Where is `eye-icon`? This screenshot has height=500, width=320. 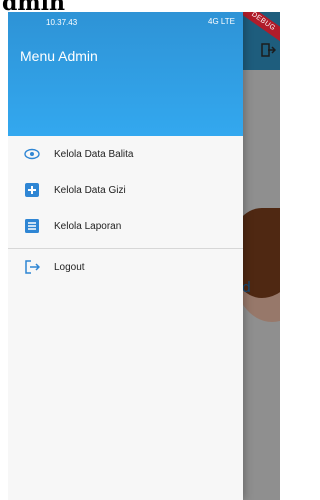
eye-icon is located at coordinates (32, 154).